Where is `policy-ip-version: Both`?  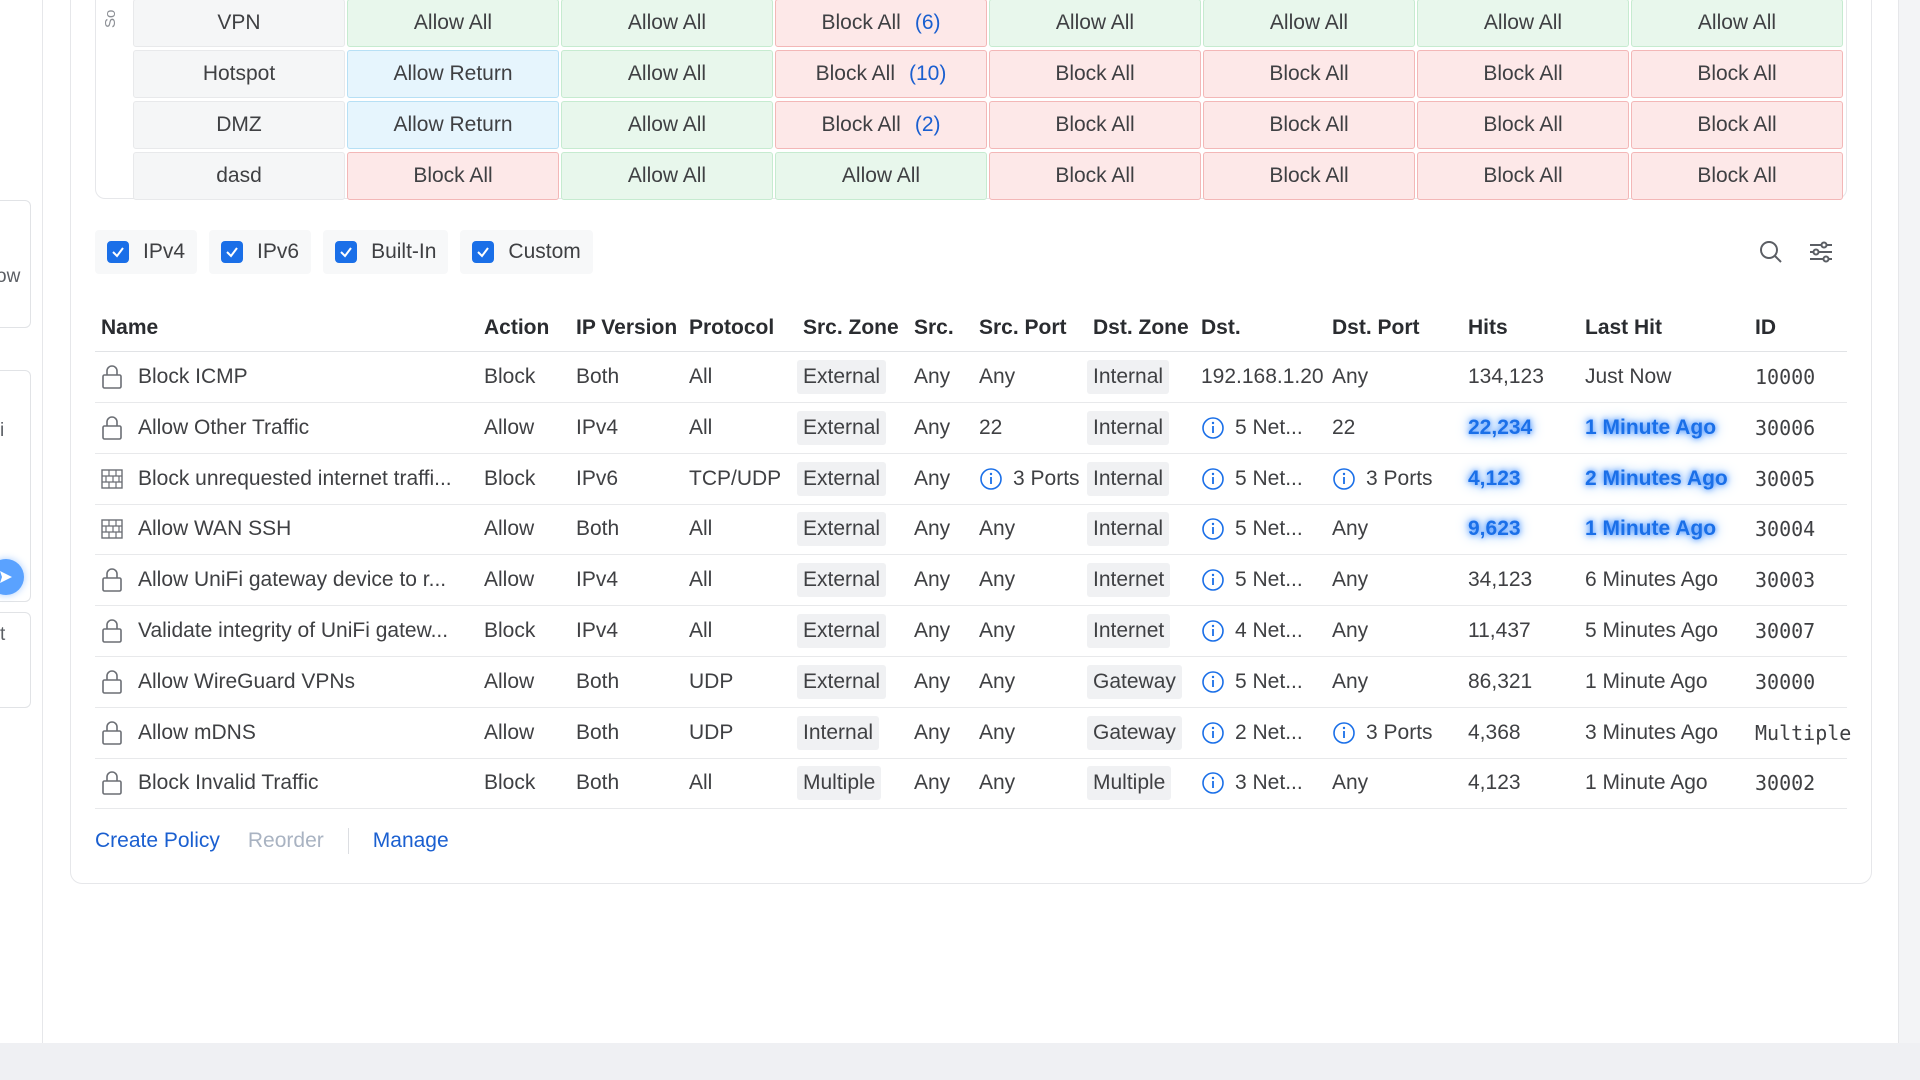 policy-ip-version: Both is located at coordinates (598, 529).